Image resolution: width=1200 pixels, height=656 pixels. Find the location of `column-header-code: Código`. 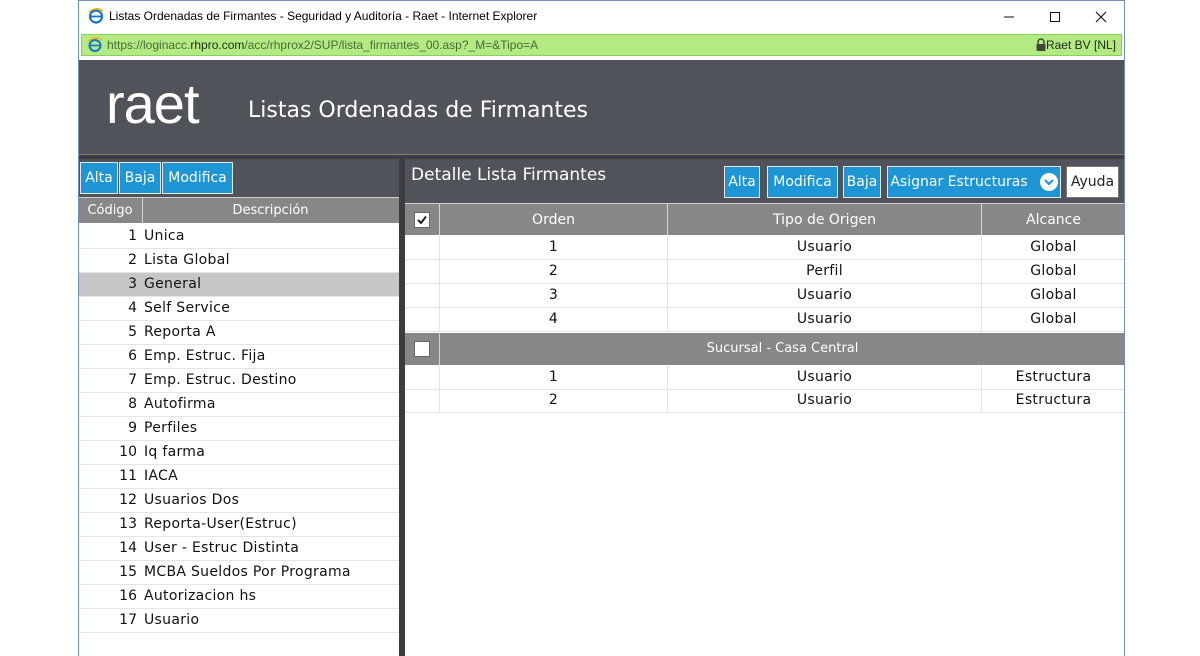

column-header-code: Código is located at coordinates (110, 210).